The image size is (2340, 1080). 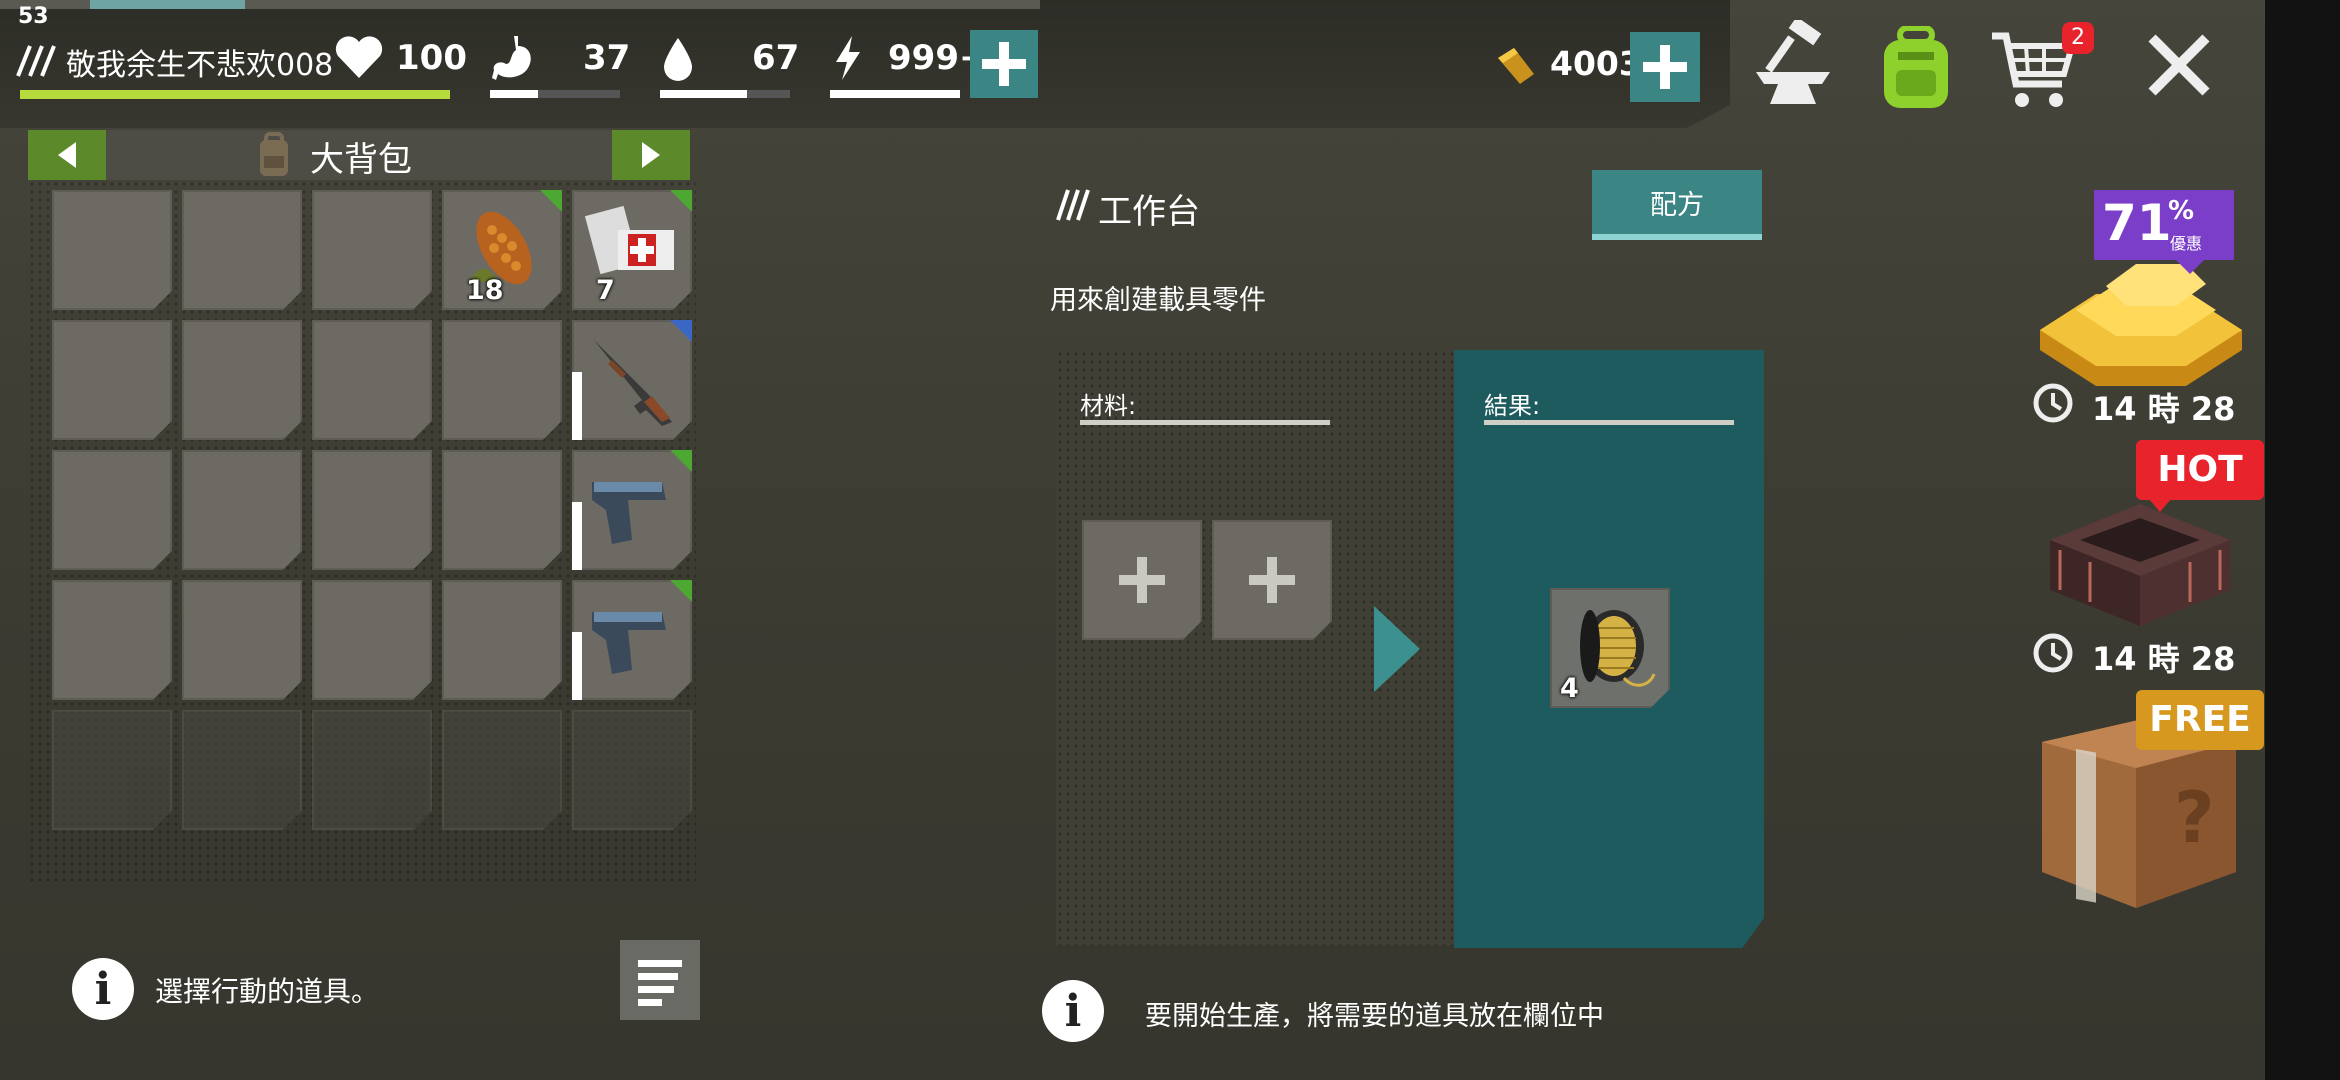 I want to click on energy-bar, so click(x=895, y=94).